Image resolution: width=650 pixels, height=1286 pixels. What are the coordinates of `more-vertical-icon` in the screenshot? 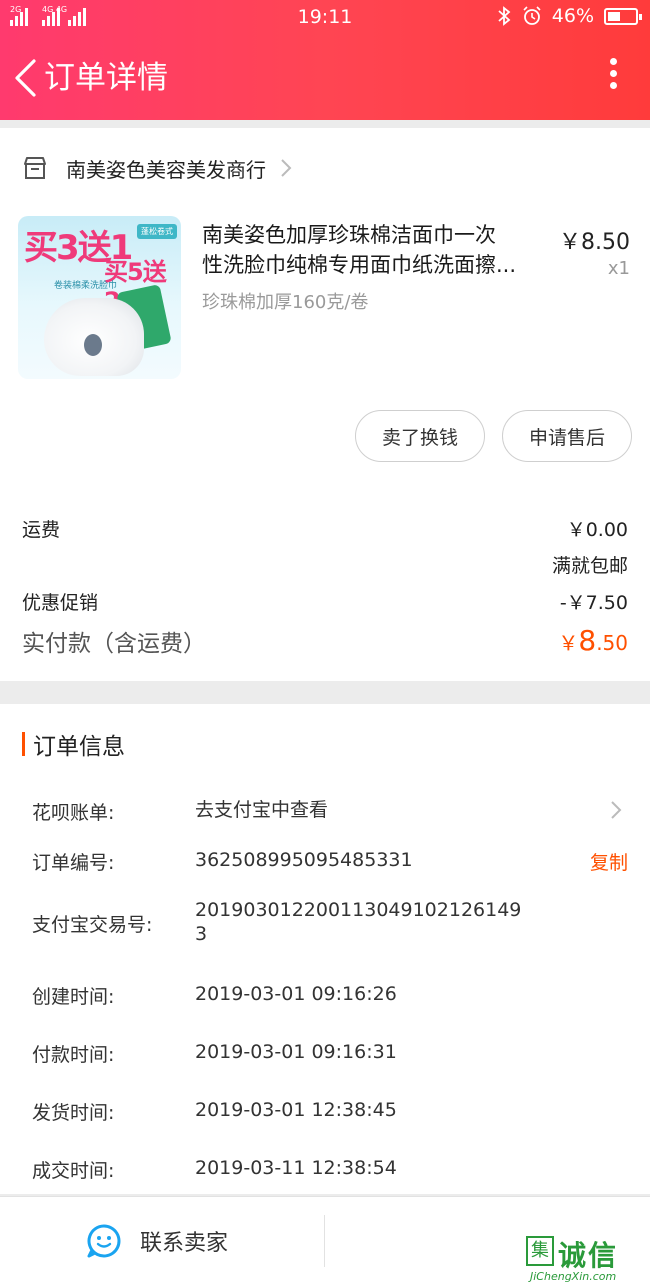 It's located at (615, 76).